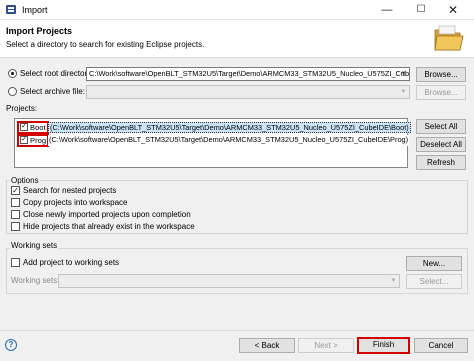 This screenshot has height=361, width=474. Describe the element at coordinates (441, 162) in the screenshot. I see `refresh-button: Refresh` at that location.